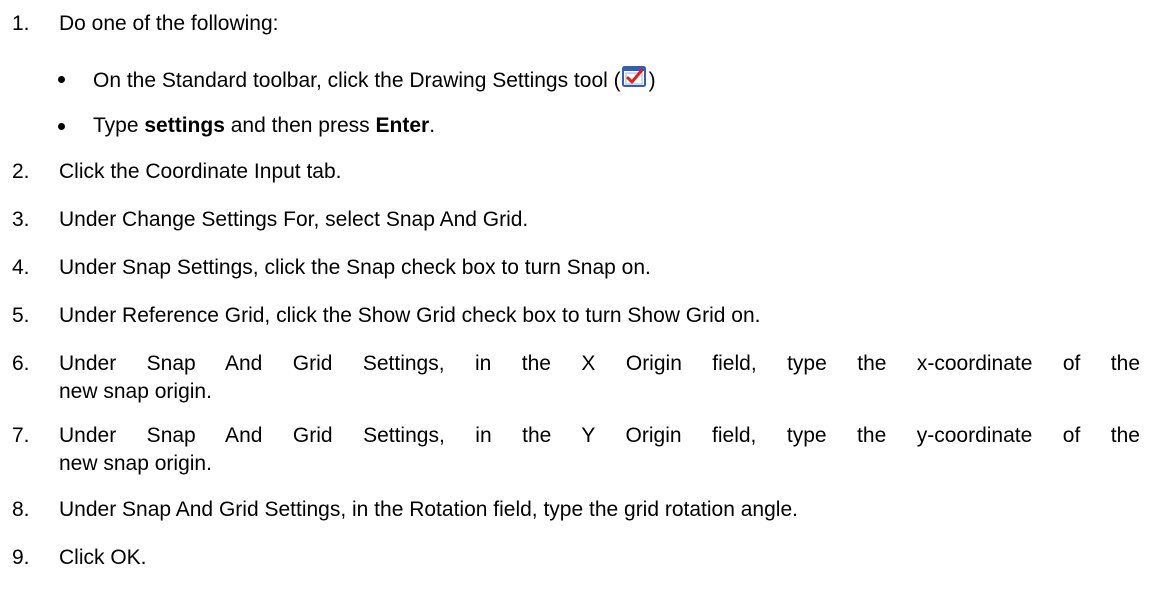 The image size is (1153, 615). I want to click on bullet-type-option: Type settings and then press Enter., so click(246, 126).